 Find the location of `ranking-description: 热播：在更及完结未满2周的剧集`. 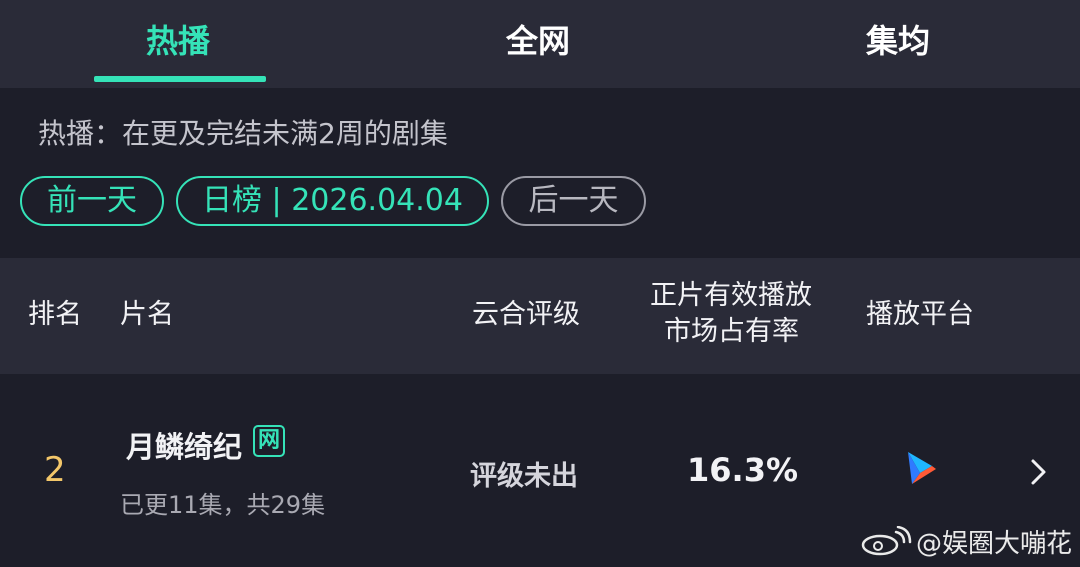

ranking-description: 热播：在更及完结未满2周的剧集 is located at coordinates (243, 133).